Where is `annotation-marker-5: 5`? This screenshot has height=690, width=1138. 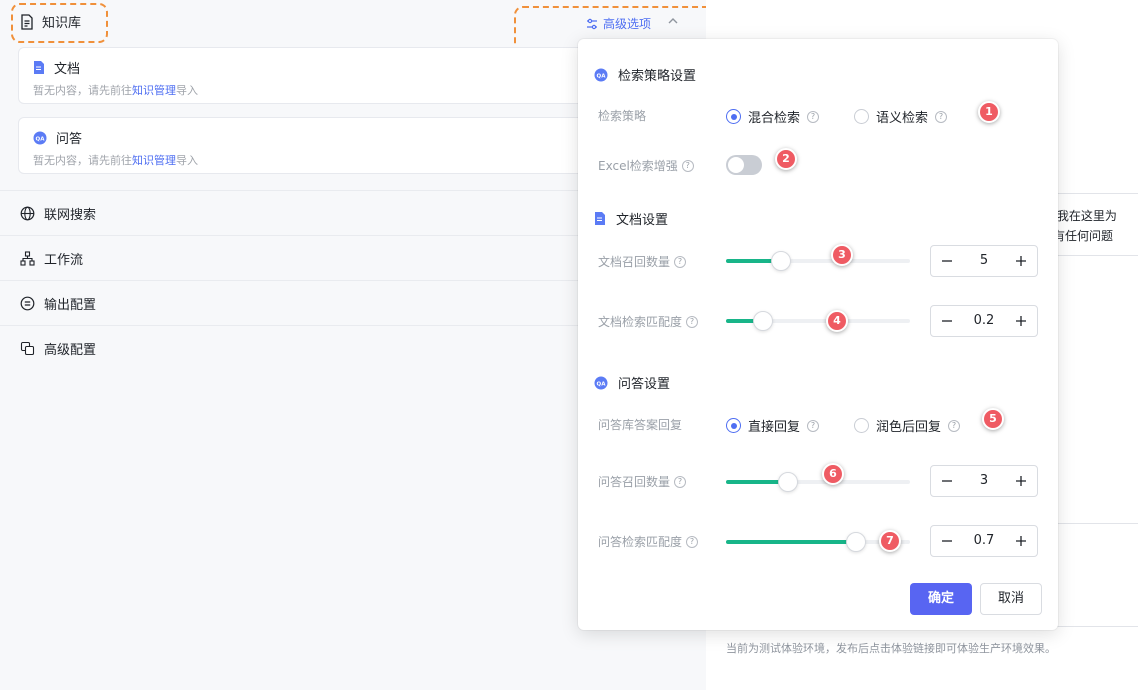
annotation-marker-5: 5 is located at coordinates (993, 419).